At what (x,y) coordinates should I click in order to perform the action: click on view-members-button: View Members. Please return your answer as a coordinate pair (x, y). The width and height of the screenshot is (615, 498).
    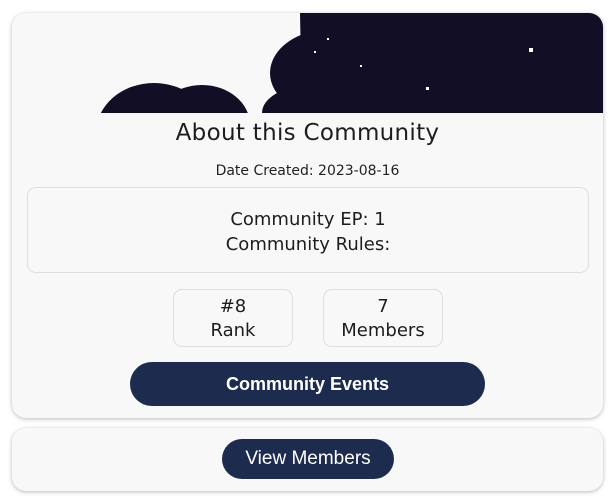
    Looking at the image, I should click on (308, 459).